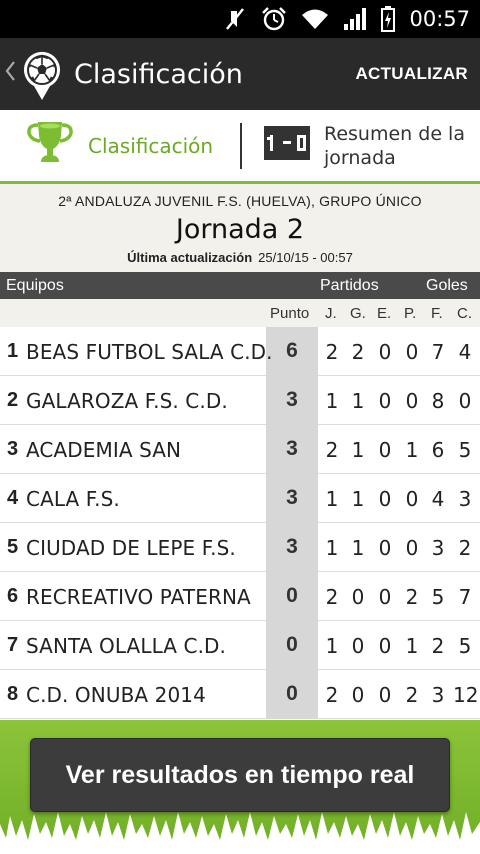  Describe the element at coordinates (240, 400) in the screenshot. I see `table-row: 2 GALAROZA F.S. C.D. 3 1 1 0 0 8 0` at that location.